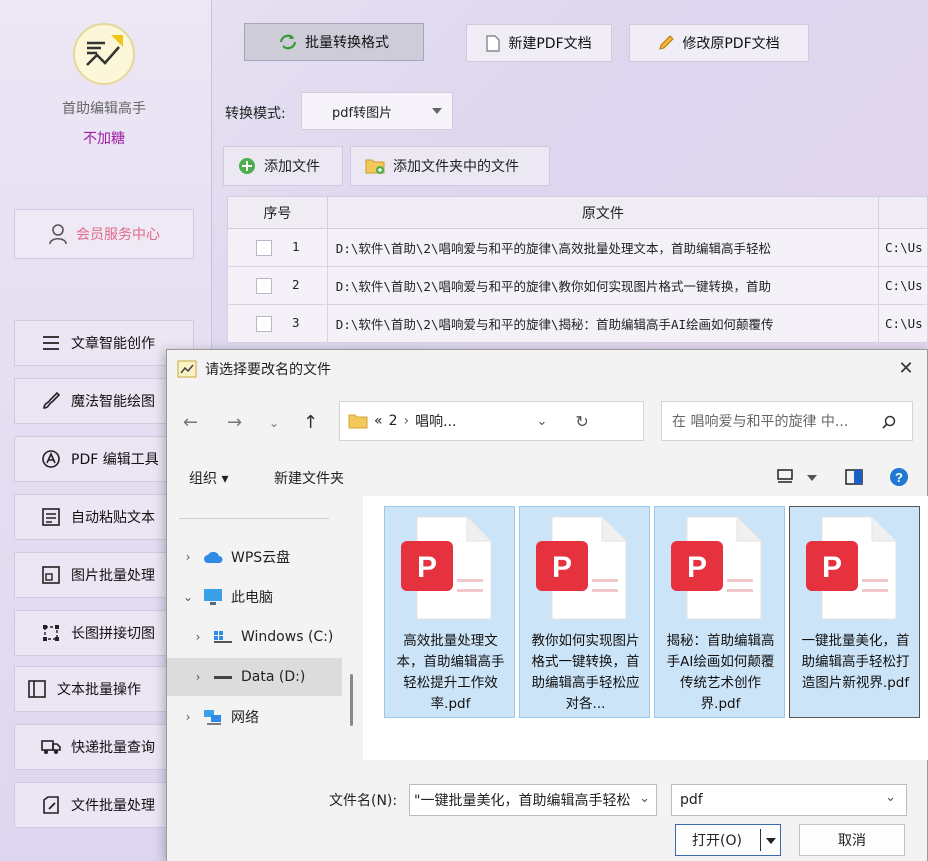 This screenshot has height=861, width=928. I want to click on row-index: 2, so click(296, 285).